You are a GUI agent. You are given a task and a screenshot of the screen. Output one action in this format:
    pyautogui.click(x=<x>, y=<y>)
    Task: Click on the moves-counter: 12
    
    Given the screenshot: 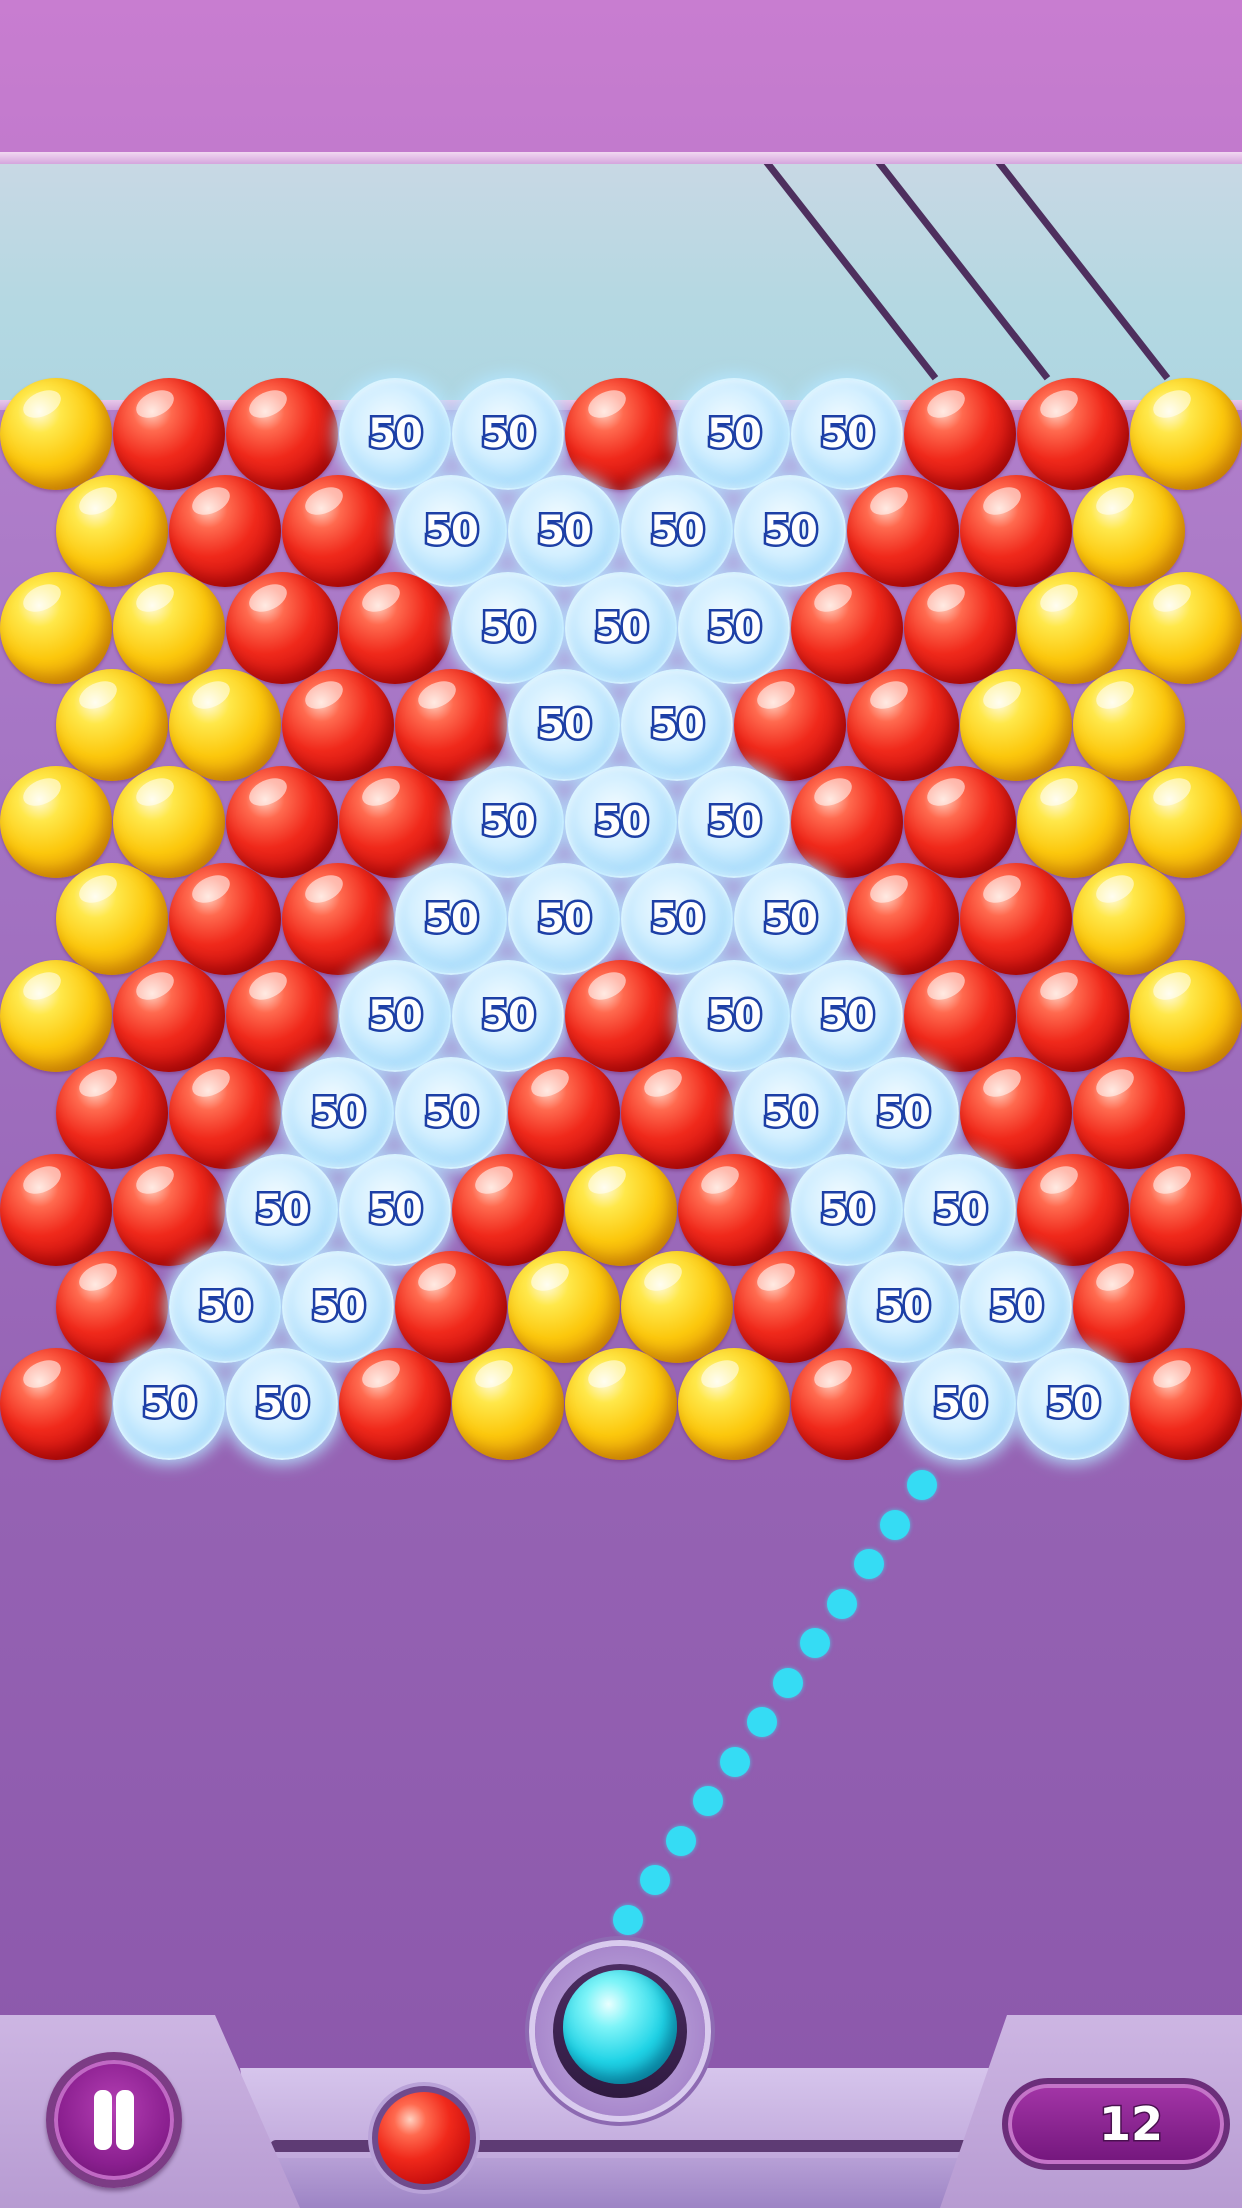 What is the action you would take?
    pyautogui.click(x=1116, y=2124)
    